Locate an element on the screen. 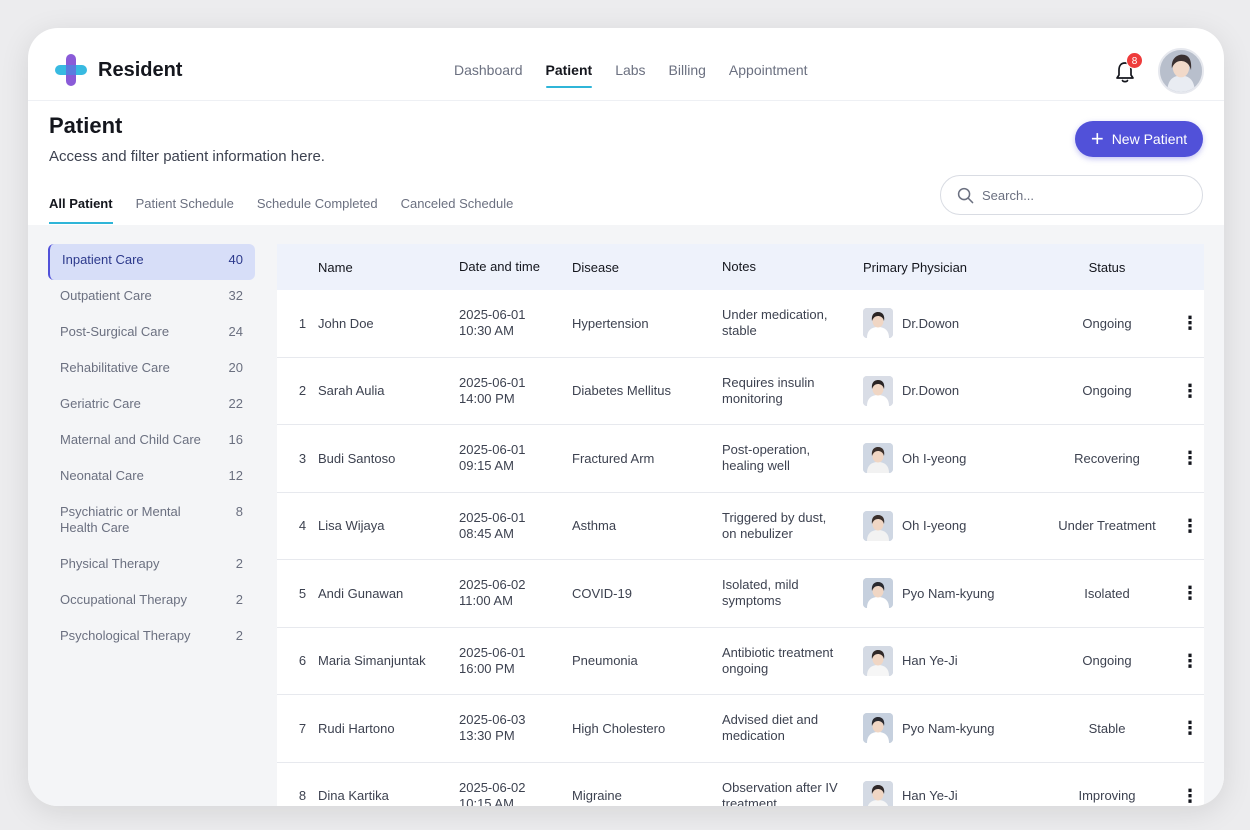  nav-appointment: Appointment is located at coordinates (768, 76).